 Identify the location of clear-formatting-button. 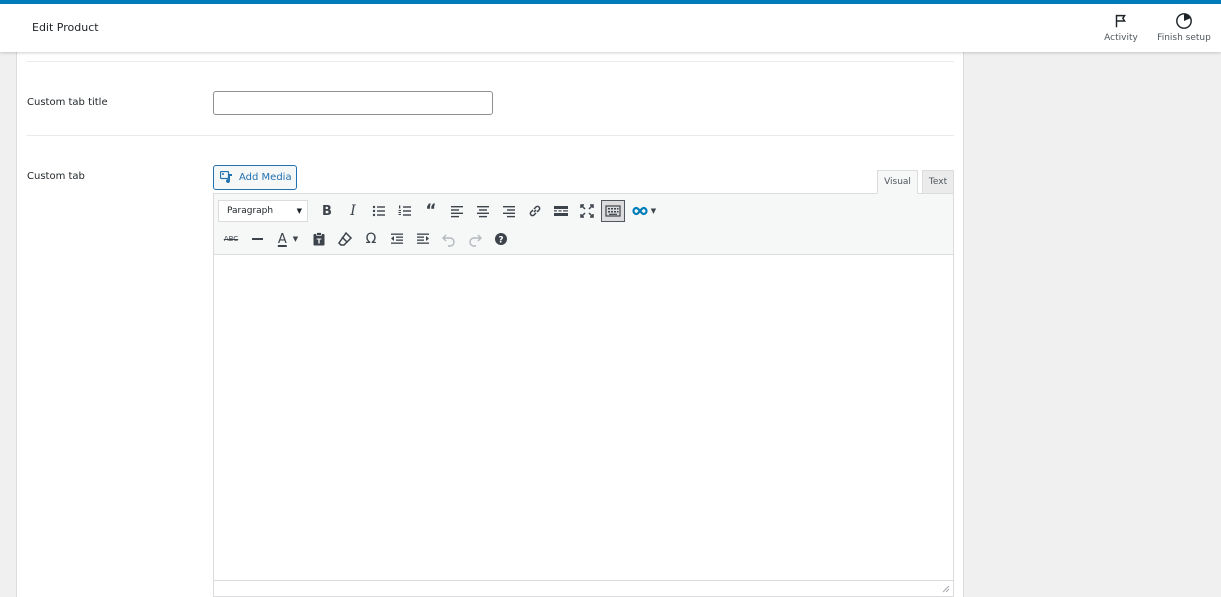
(345, 239).